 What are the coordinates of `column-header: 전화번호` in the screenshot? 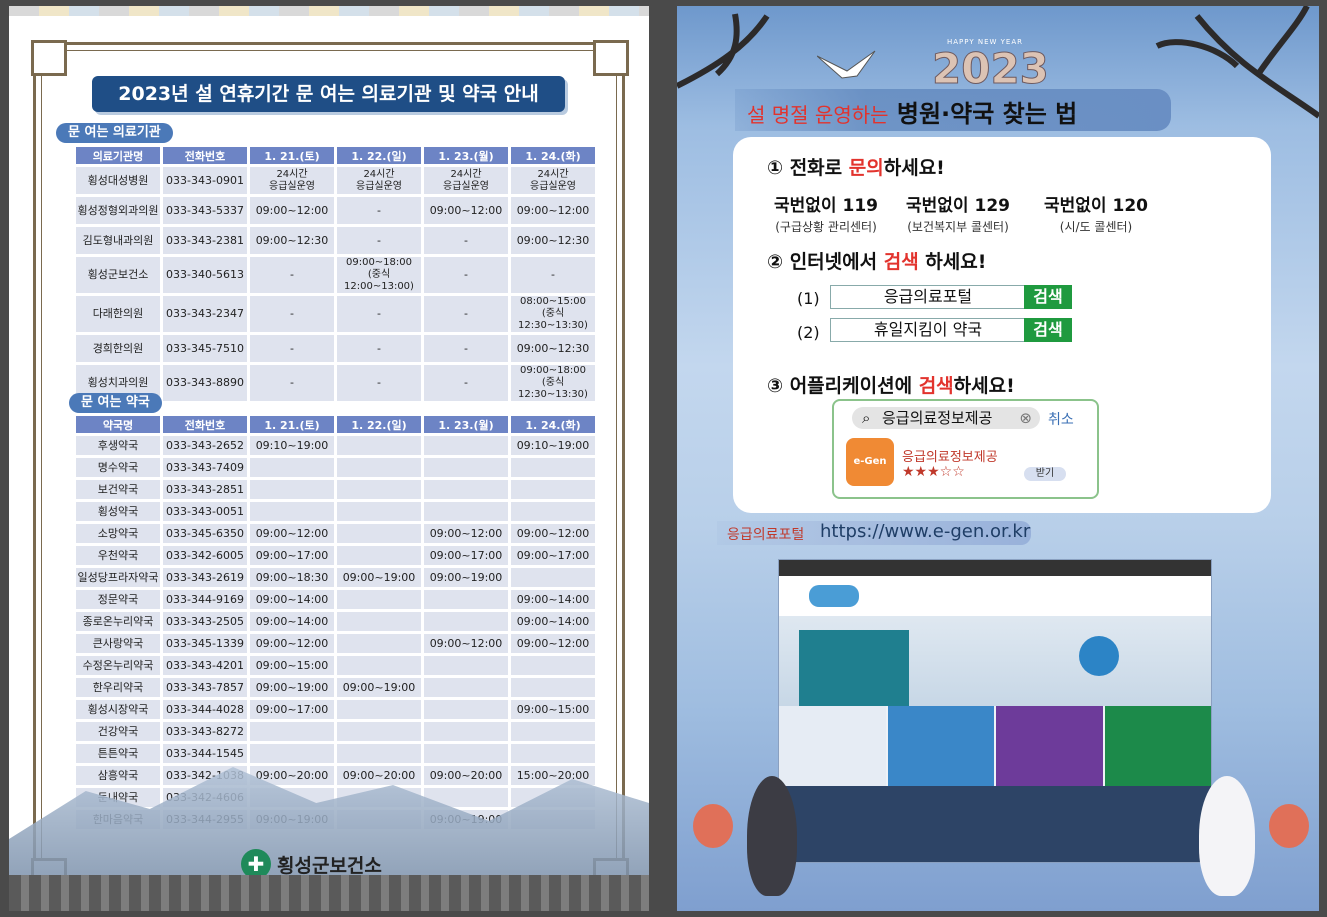 It's located at (205, 155).